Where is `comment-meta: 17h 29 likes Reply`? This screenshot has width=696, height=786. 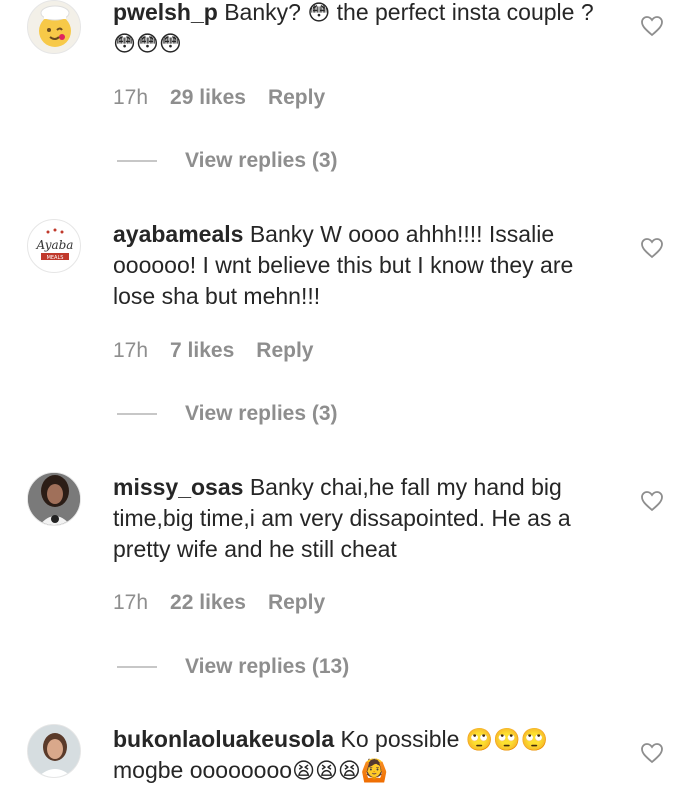 comment-meta: 17h 29 likes Reply is located at coordinates (219, 98).